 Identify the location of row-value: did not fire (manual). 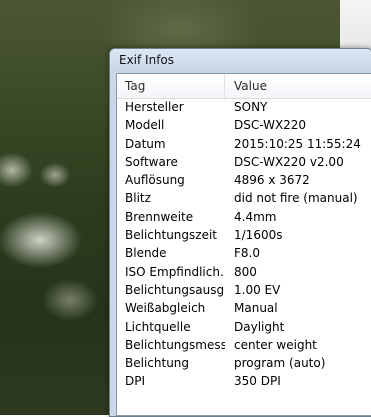
(296, 198).